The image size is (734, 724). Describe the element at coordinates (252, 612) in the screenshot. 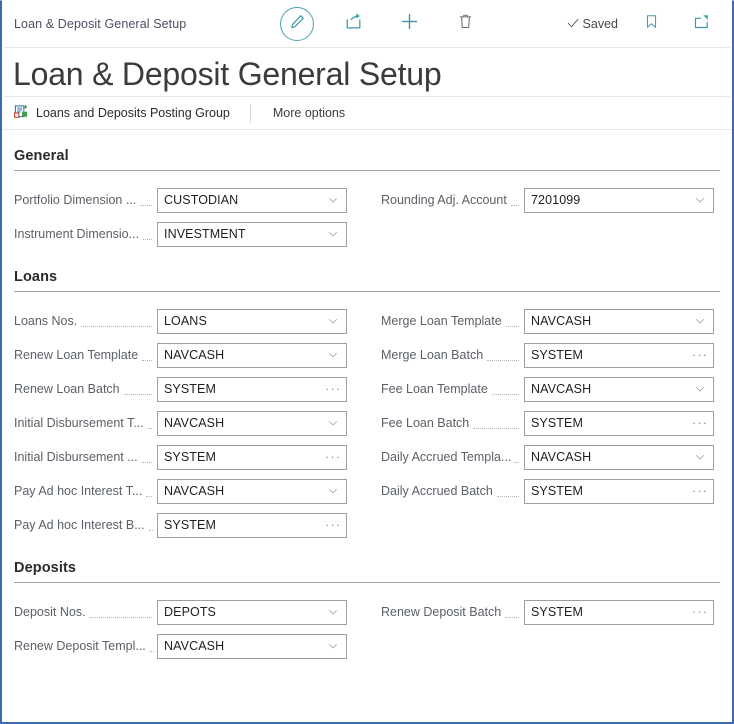

I see `field-input-deposit-nos: DEPOTS` at that location.